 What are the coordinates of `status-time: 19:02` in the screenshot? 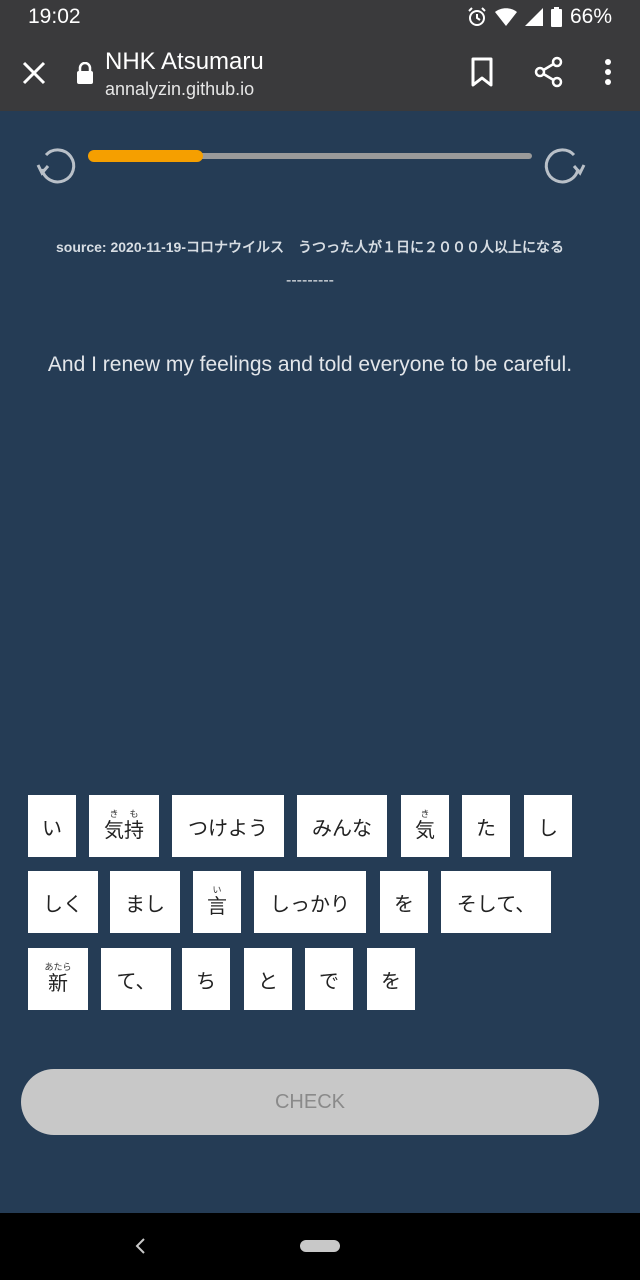 It's located at (54, 16).